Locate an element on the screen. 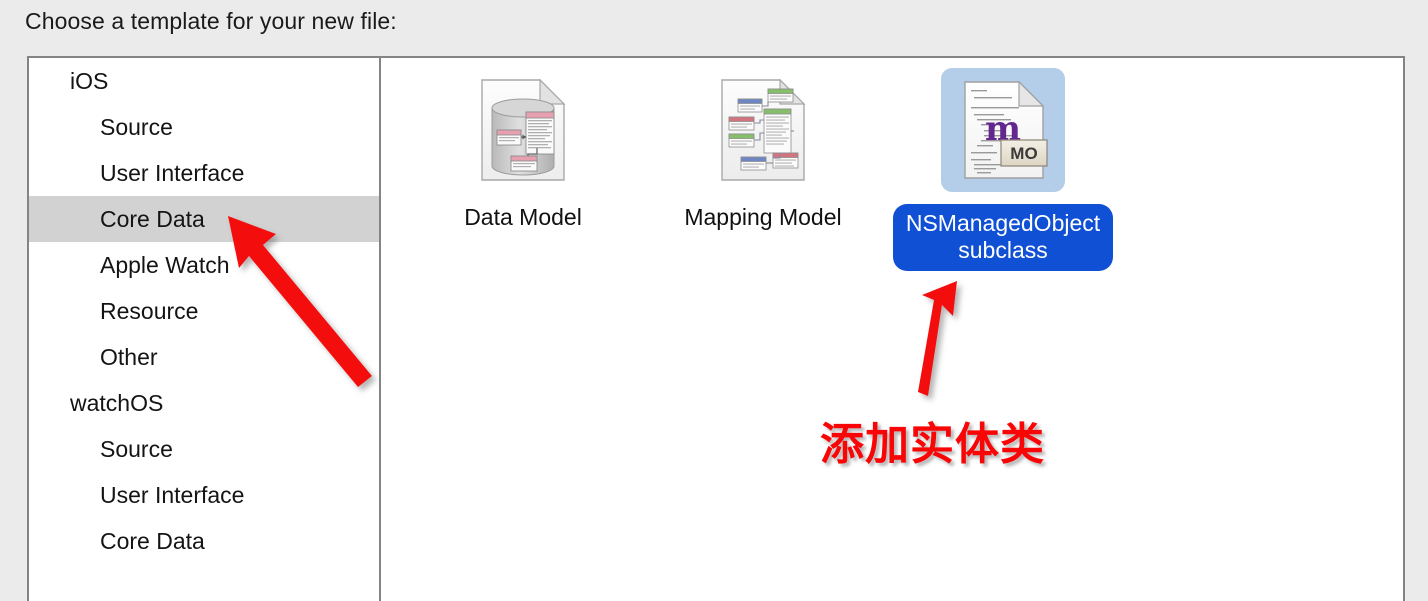  annotation-text-add-entity-class: 添加实体类 is located at coordinates (932, 445).